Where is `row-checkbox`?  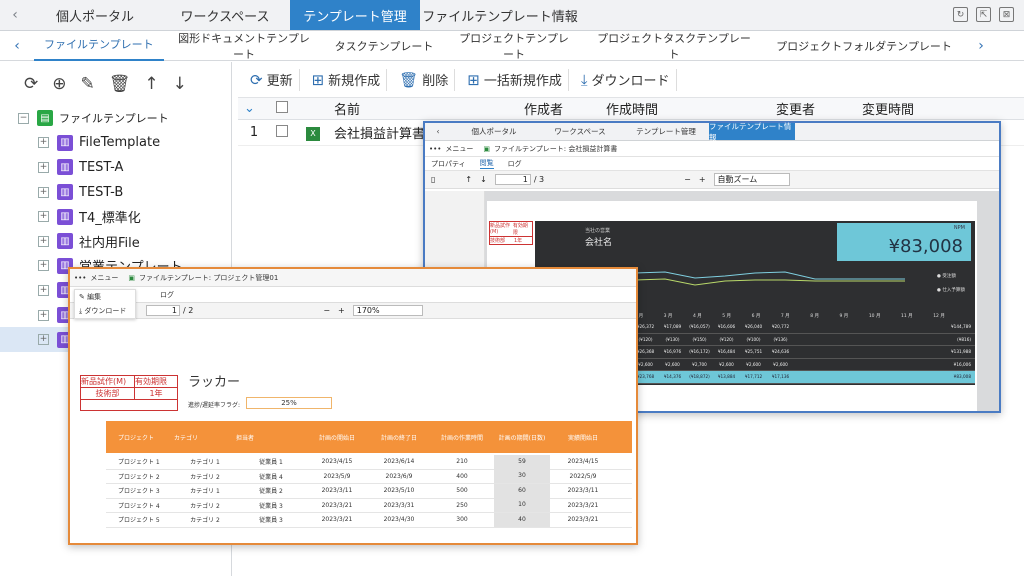
row-checkbox is located at coordinates (282, 130).